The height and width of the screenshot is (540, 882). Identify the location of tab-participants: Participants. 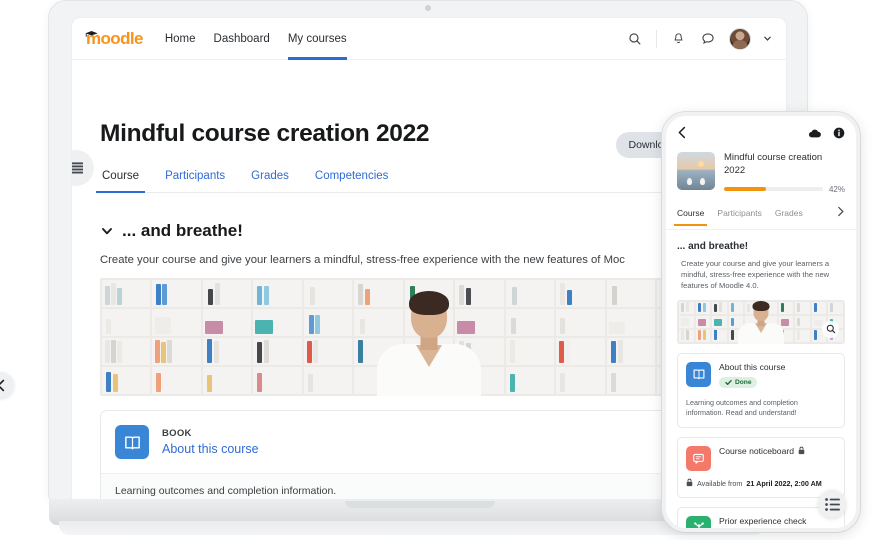
(195, 177).